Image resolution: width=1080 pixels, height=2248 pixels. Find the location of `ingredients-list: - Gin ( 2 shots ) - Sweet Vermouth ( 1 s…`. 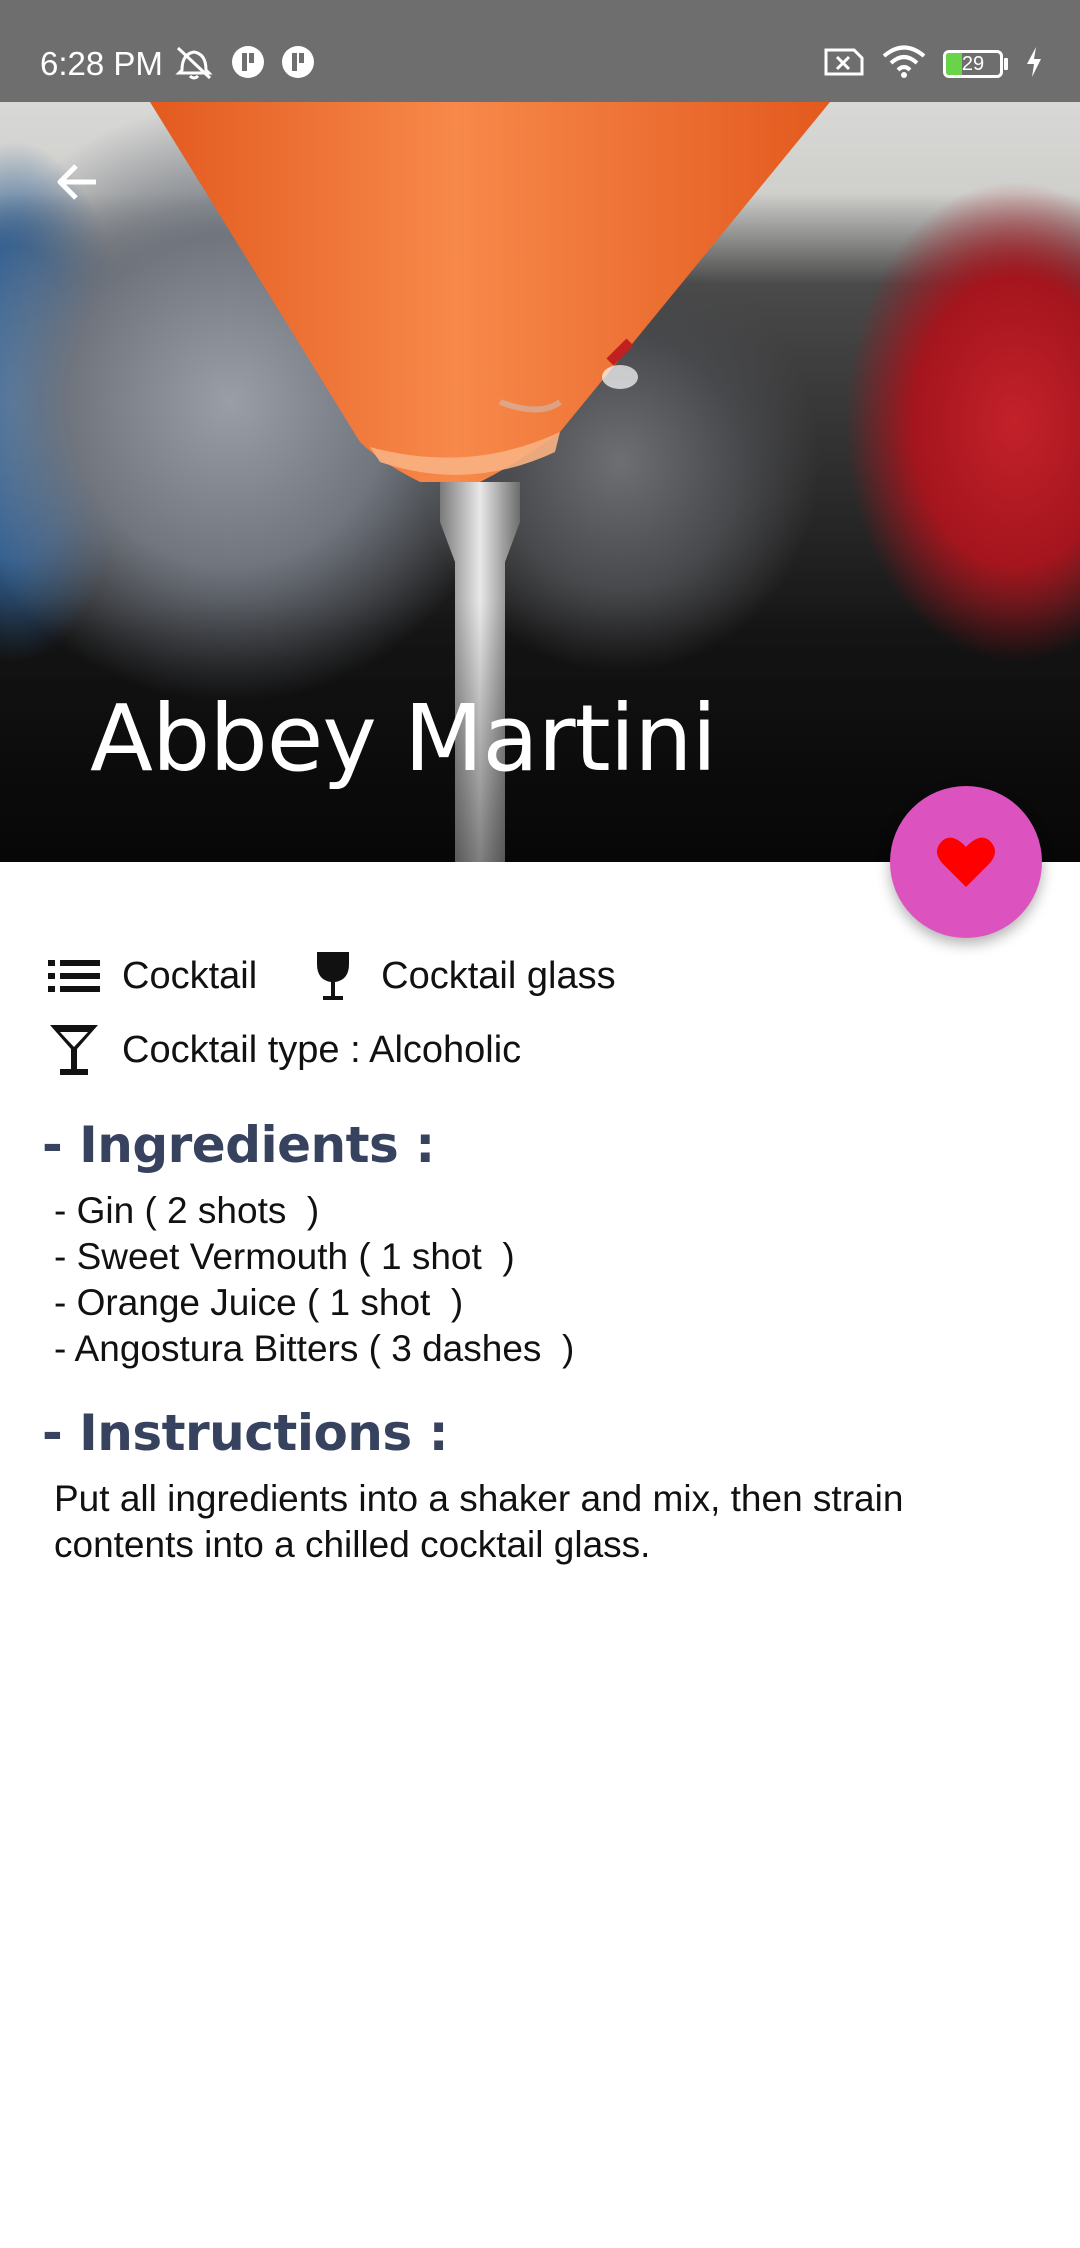

ingredients-list: - Gin ( 2 shots ) - Sweet Vermouth ( 1 s… is located at coordinates (314, 1280).